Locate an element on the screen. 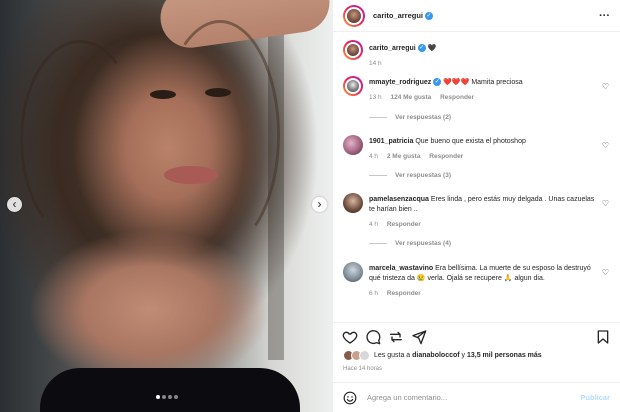  share-icon is located at coordinates (396, 337).